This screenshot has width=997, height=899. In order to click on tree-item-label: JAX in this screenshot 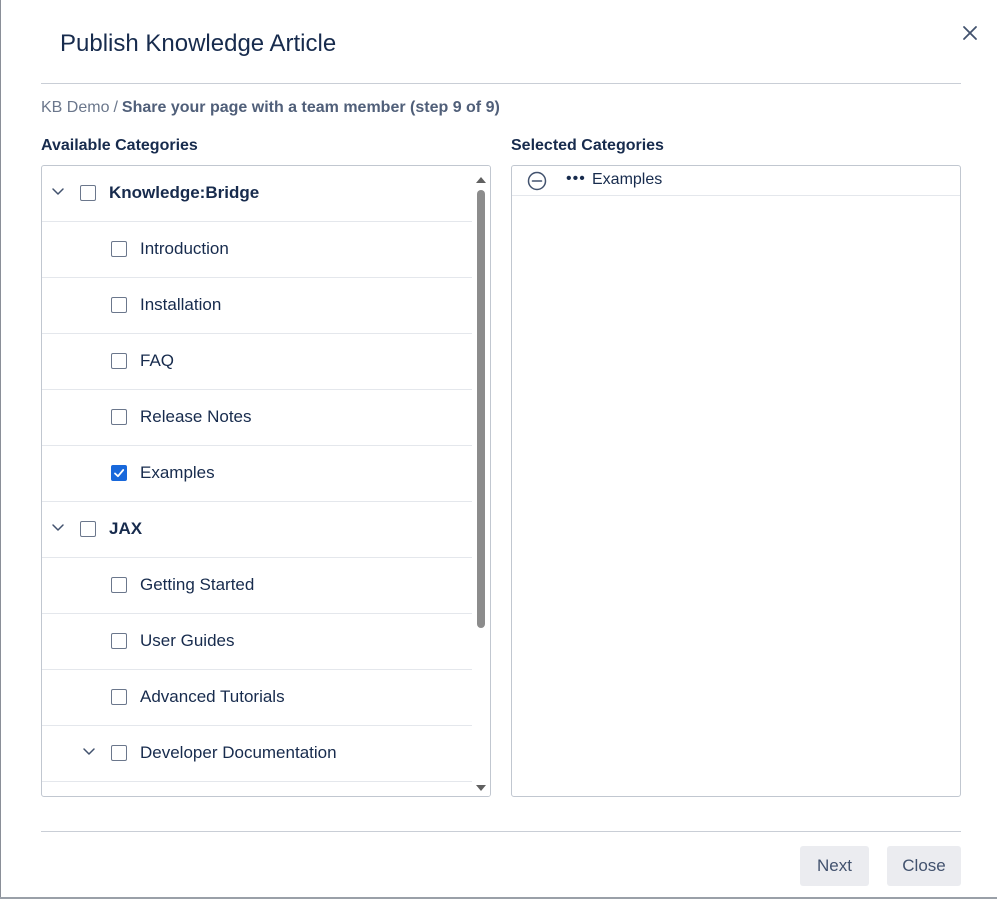, I will do `click(126, 528)`.